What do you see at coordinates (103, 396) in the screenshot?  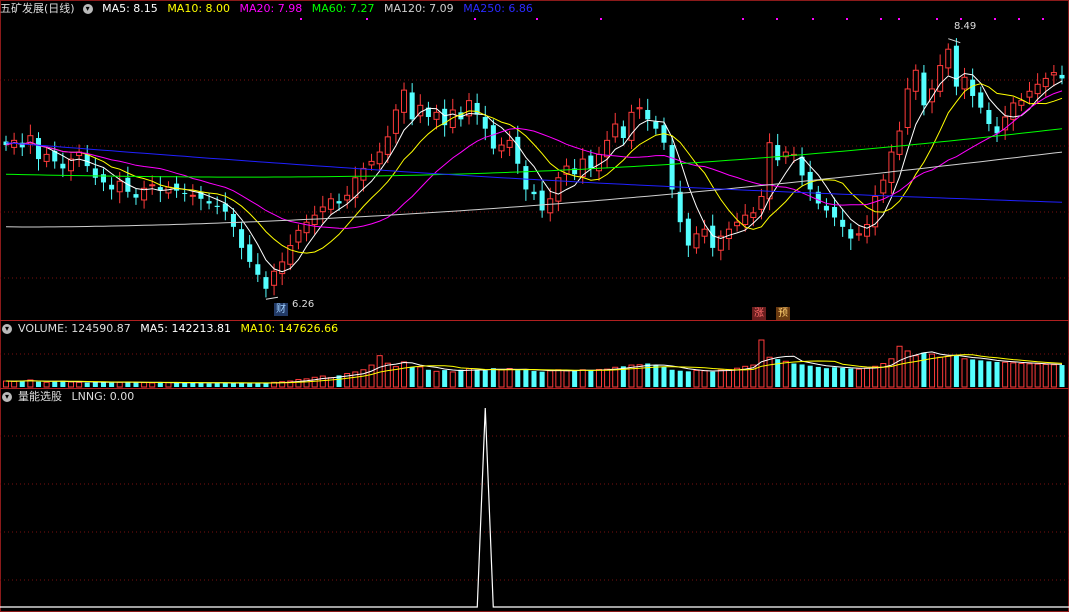 I see `lnng-label: LNNG: 0.00` at bounding box center [103, 396].